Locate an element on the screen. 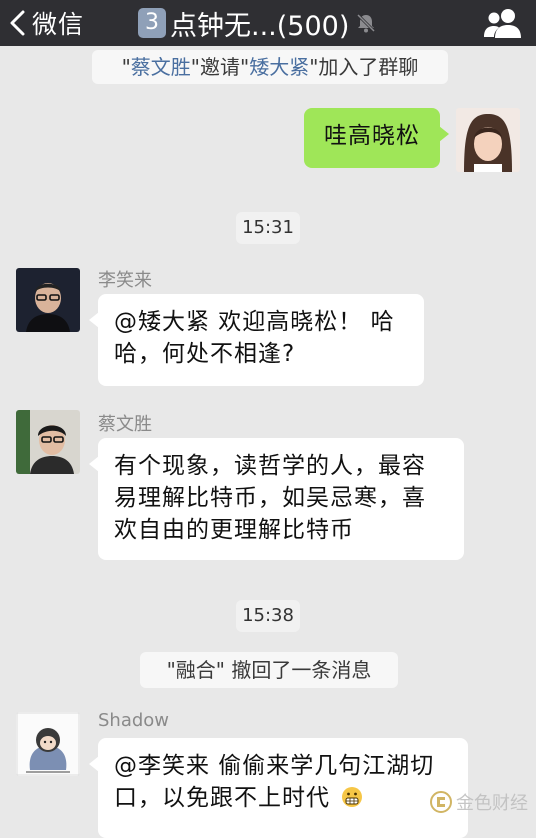 Image resolution: width=536 pixels, height=838 pixels. avatar-li-xiaolai is located at coordinates (48, 300).